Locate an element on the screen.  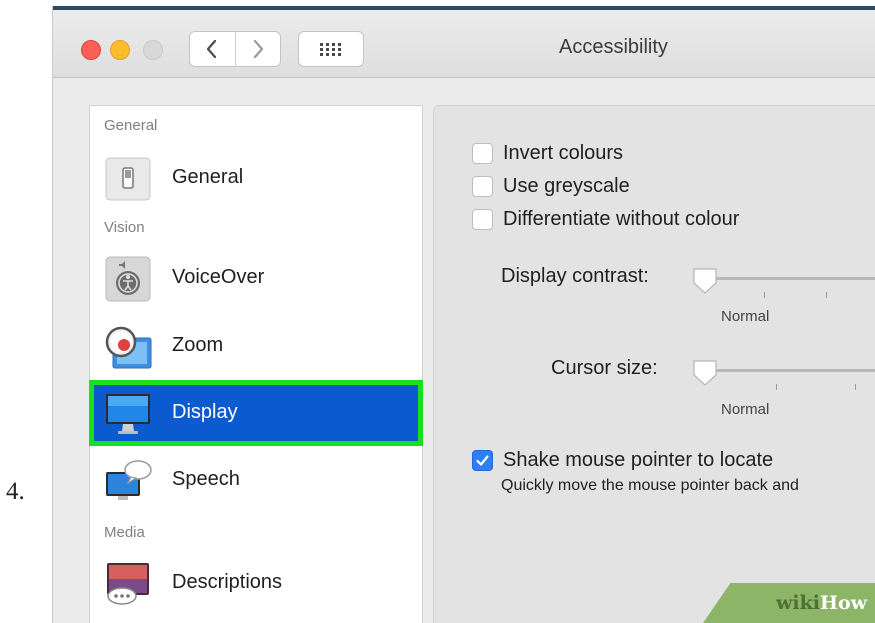
differentiate-without-colour-checkbox is located at coordinates (482, 219).